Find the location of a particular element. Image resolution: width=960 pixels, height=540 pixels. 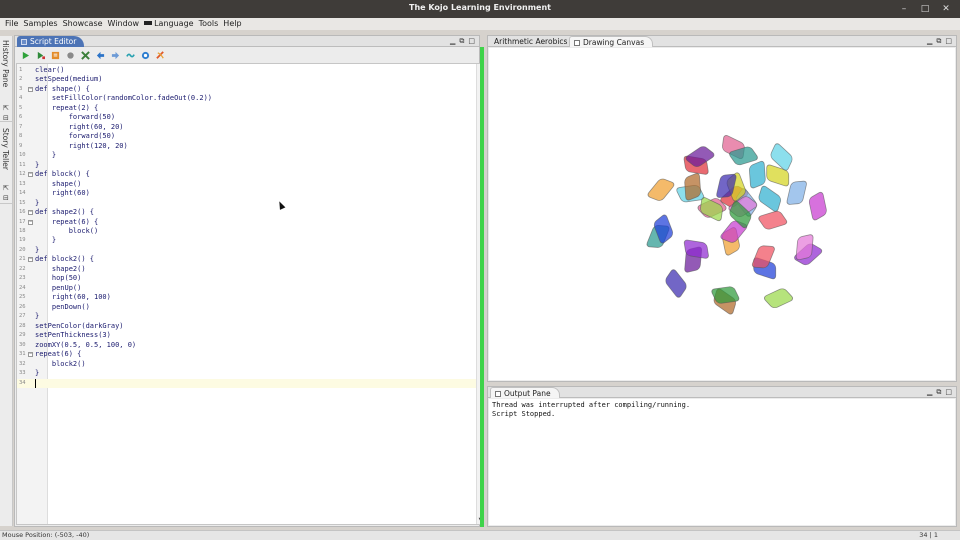

tab-output-pane: Output Pane is located at coordinates (525, 392).